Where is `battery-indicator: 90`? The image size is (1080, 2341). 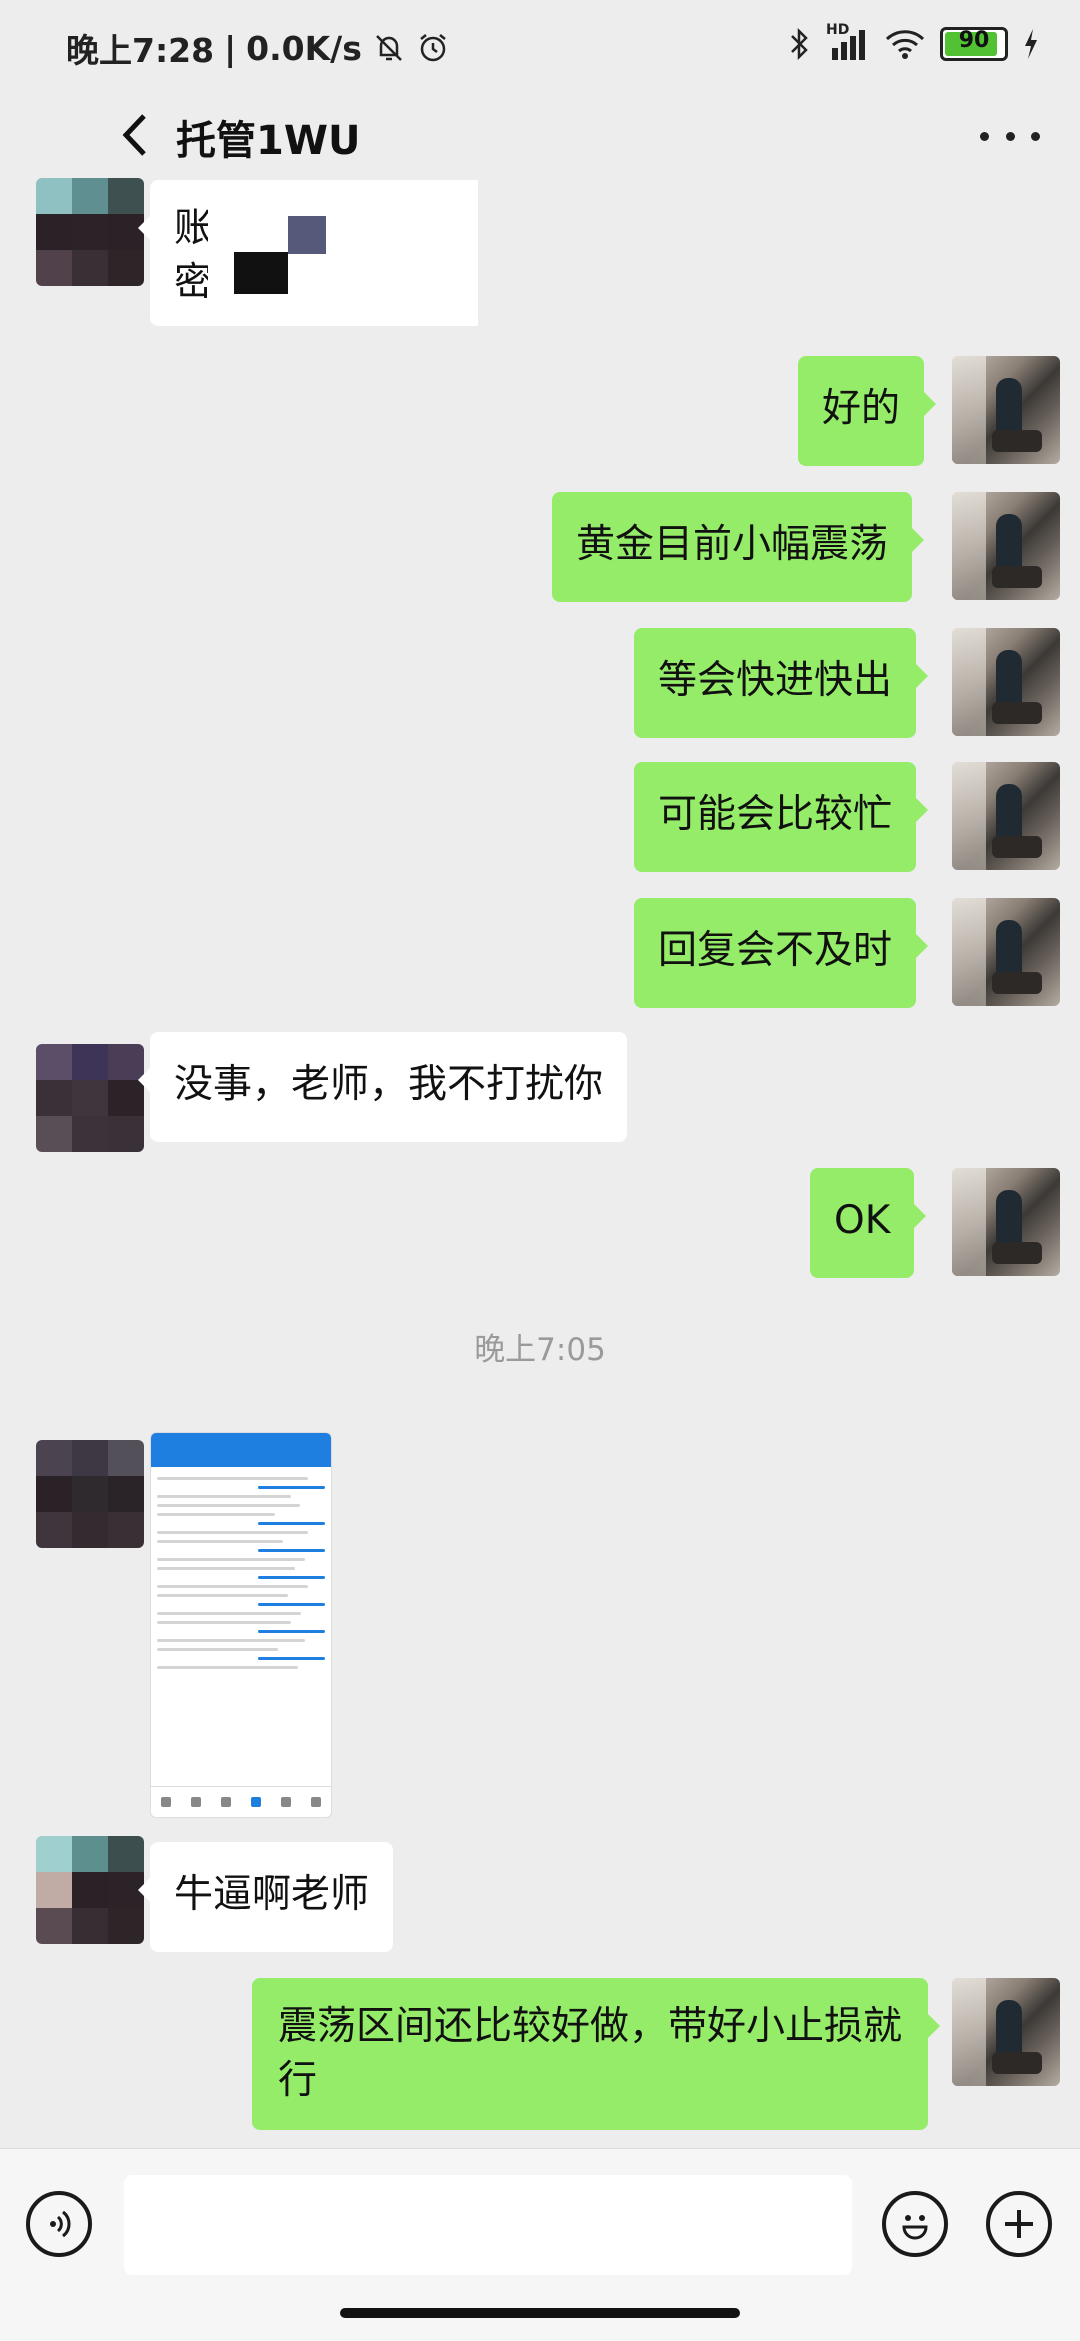 battery-indicator: 90 is located at coordinates (974, 44).